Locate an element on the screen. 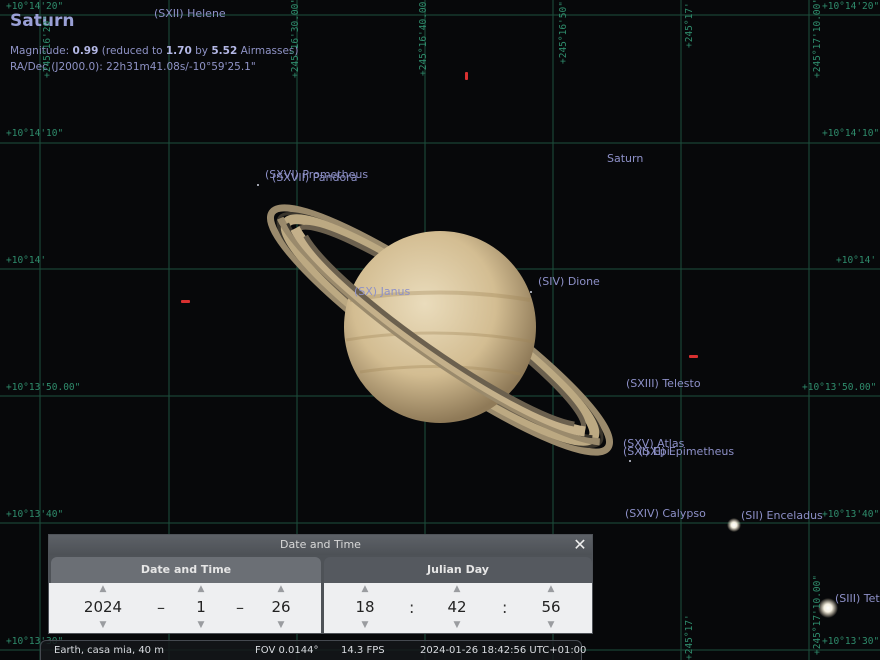  saturn-label: Saturn is located at coordinates (625, 158).